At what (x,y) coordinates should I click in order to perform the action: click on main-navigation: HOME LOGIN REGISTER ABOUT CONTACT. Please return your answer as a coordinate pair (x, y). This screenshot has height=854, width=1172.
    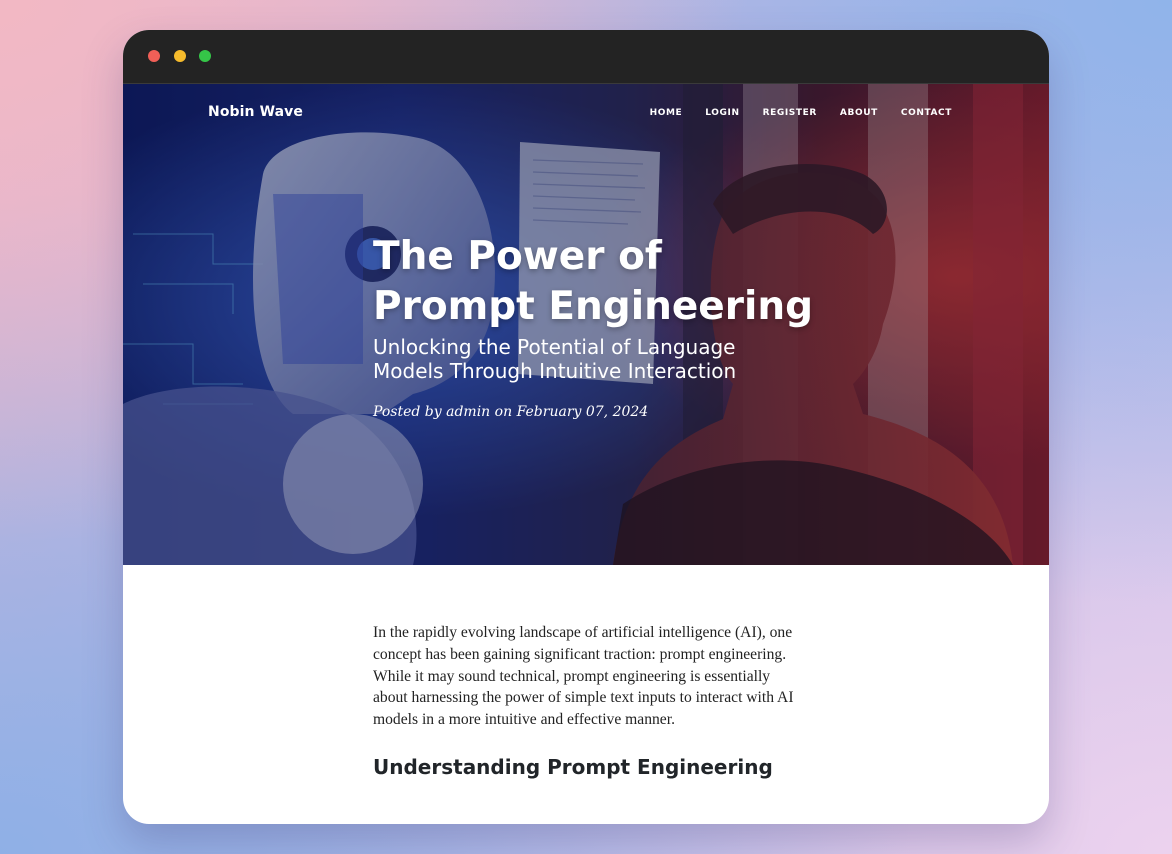
    Looking at the image, I should click on (789, 113).